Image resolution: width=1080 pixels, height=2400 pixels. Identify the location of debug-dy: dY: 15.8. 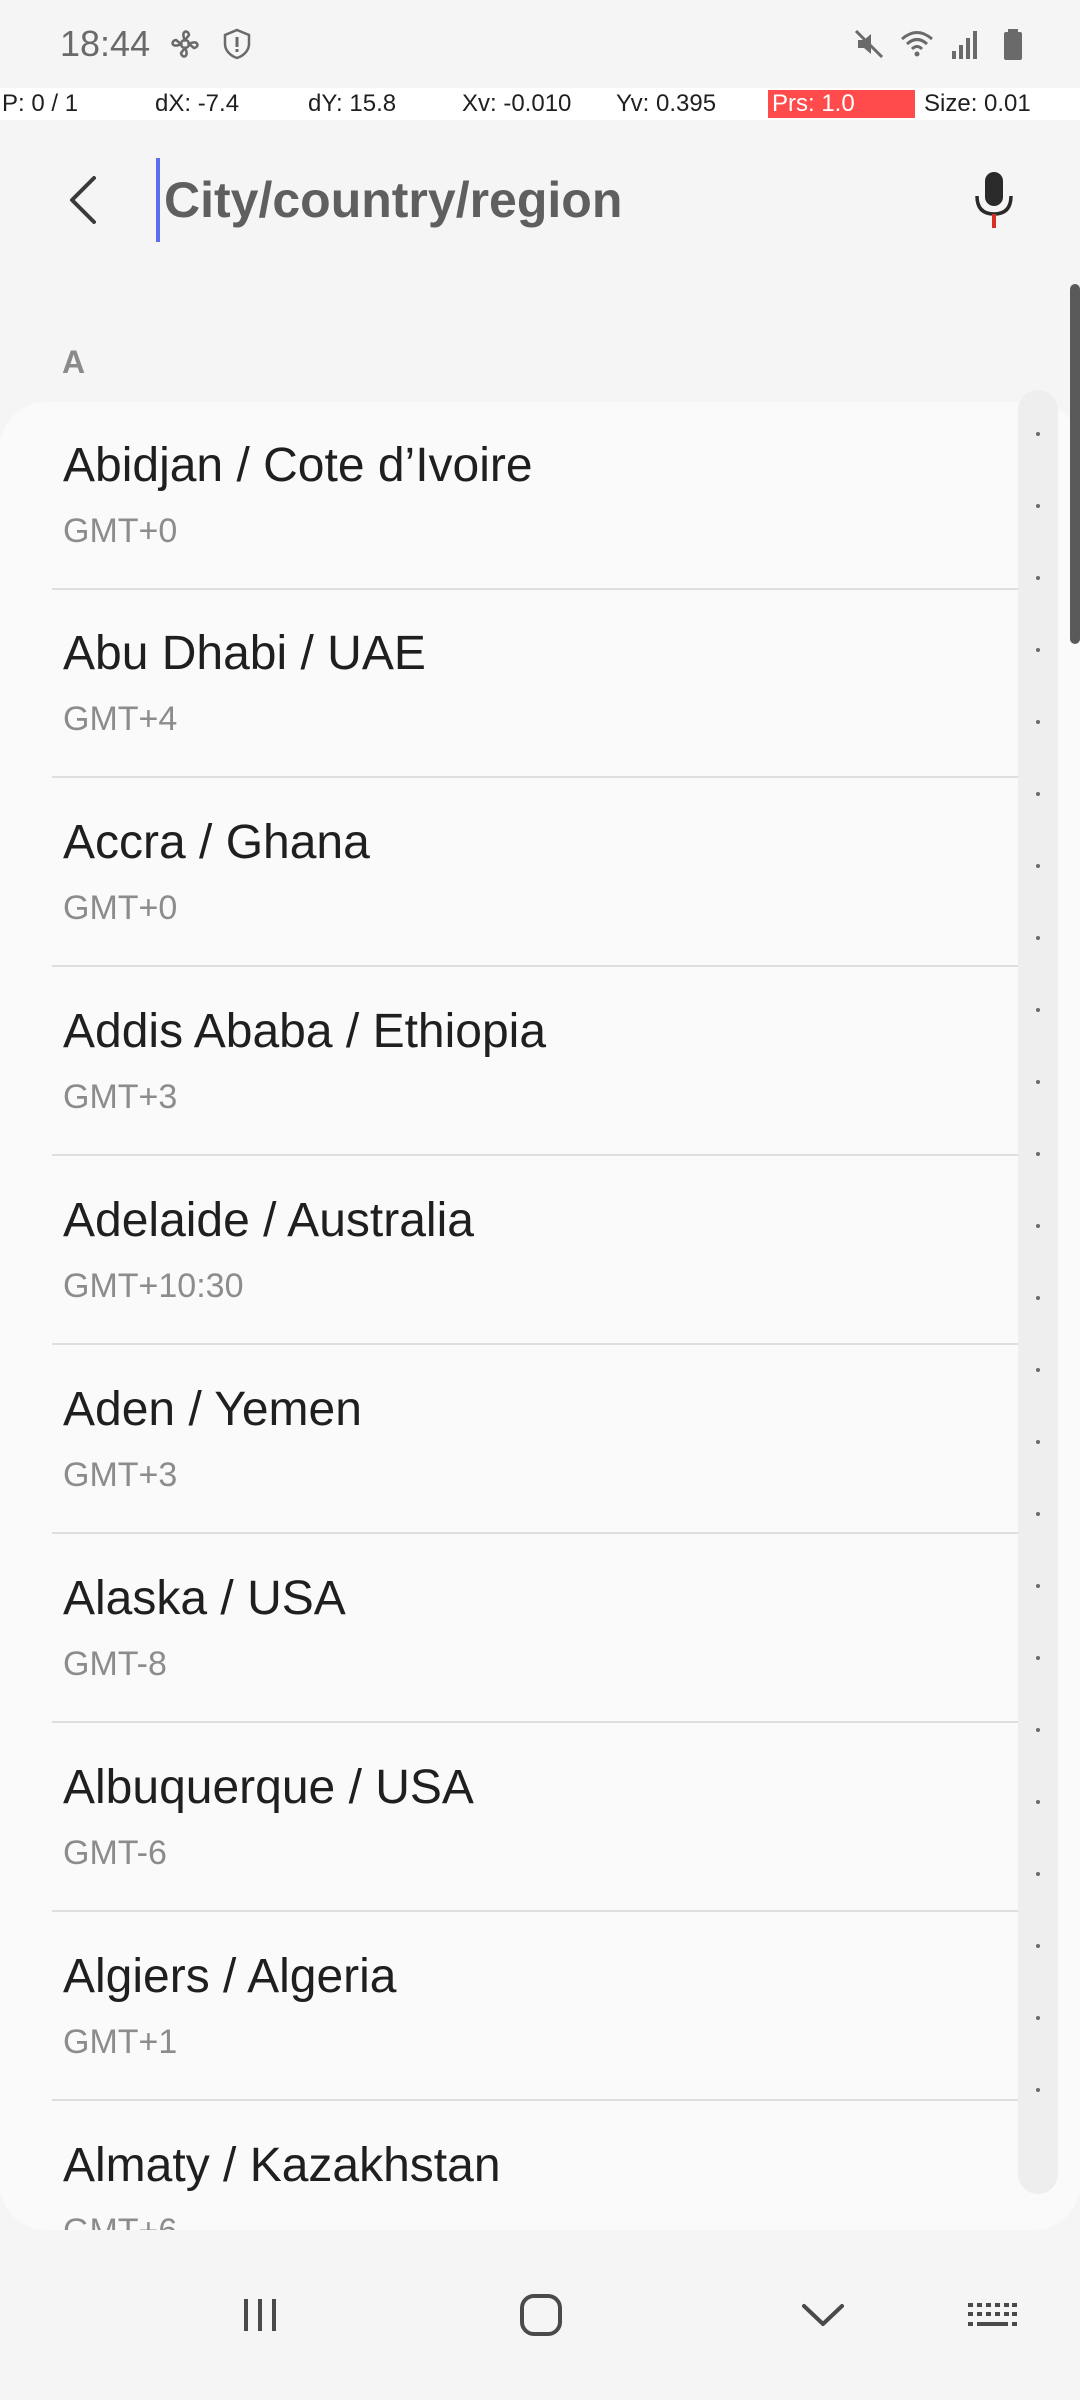
(352, 103).